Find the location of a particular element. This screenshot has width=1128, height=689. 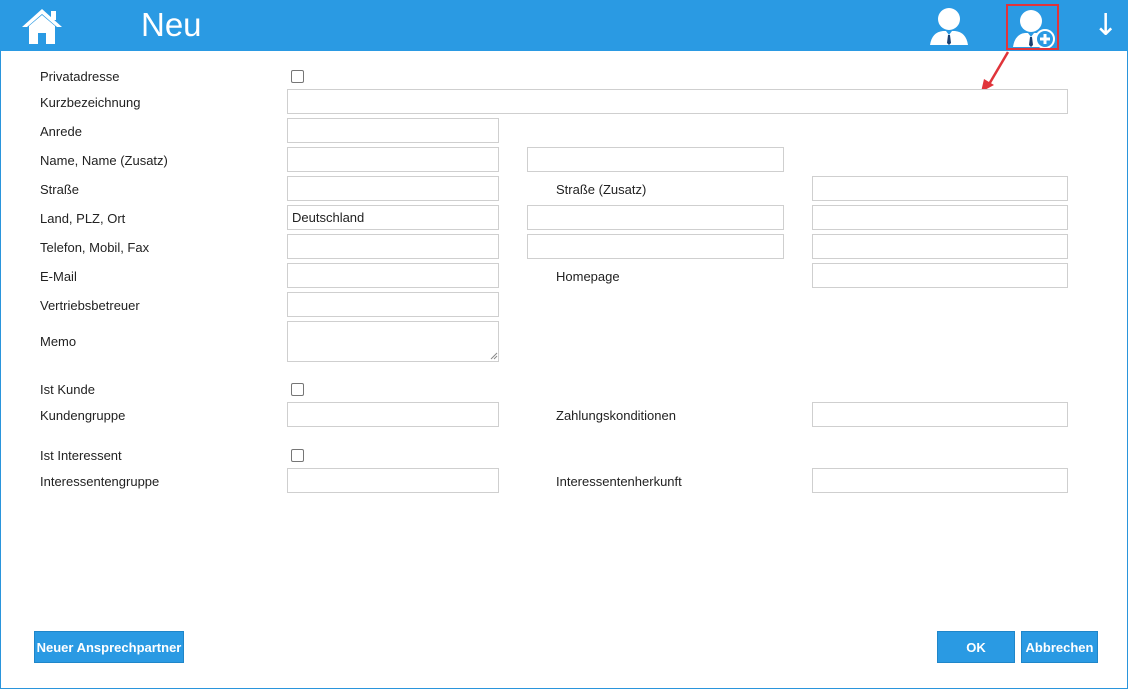

privatadresse-checkbox is located at coordinates (297, 76).